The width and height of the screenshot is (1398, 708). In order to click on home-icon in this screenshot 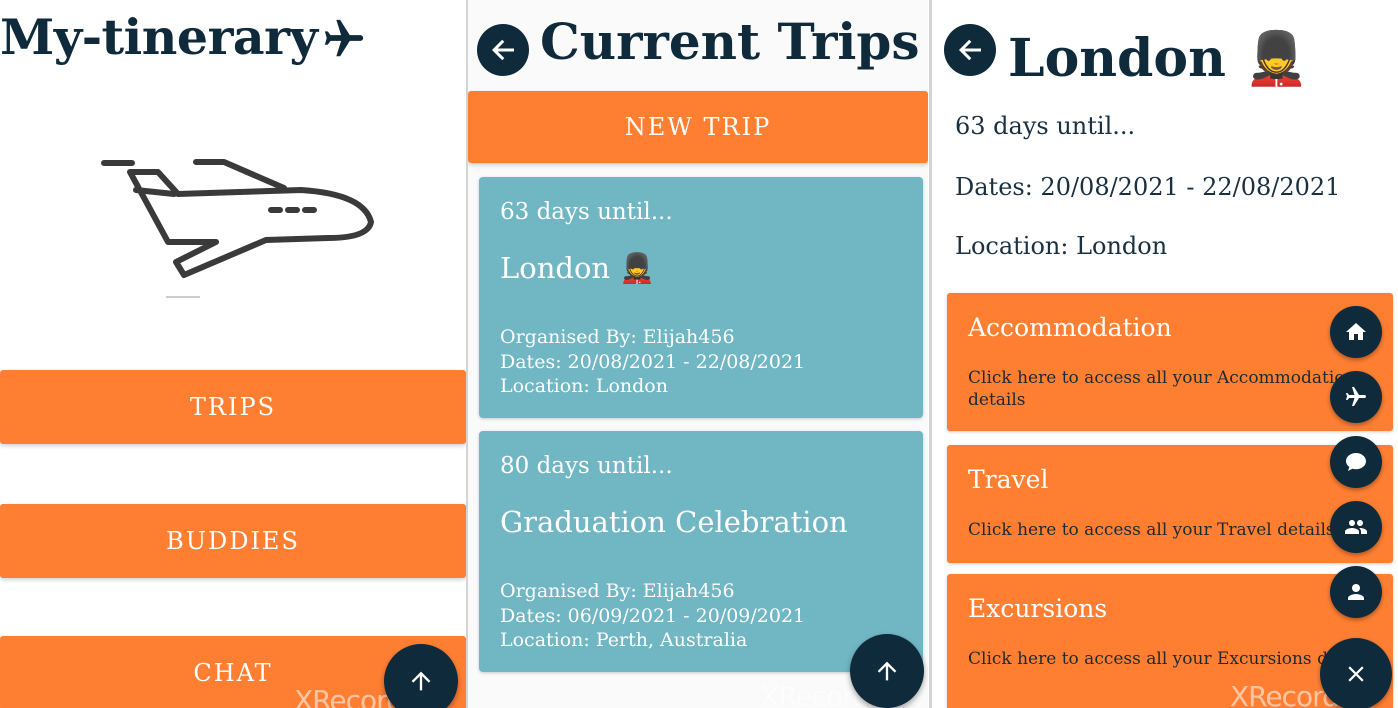, I will do `click(1356, 331)`.